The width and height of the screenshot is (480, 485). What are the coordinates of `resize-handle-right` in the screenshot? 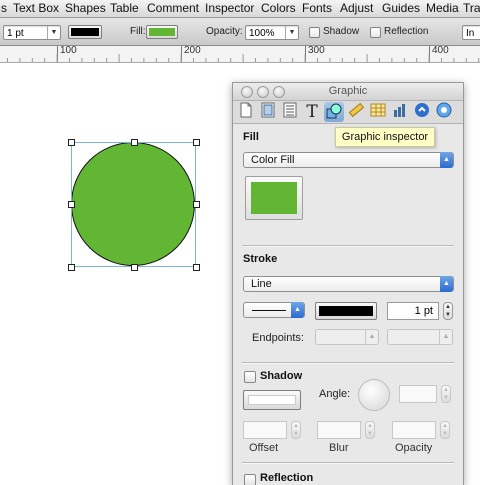 It's located at (196, 204).